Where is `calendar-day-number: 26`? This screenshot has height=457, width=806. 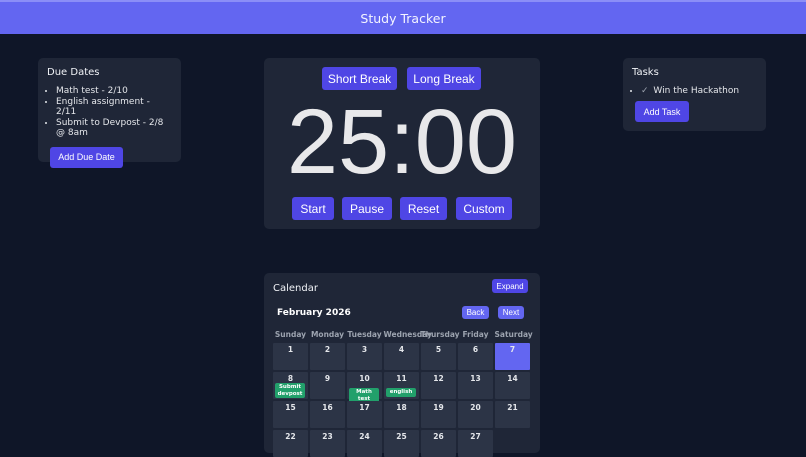 calendar-day-number: 26 is located at coordinates (438, 436).